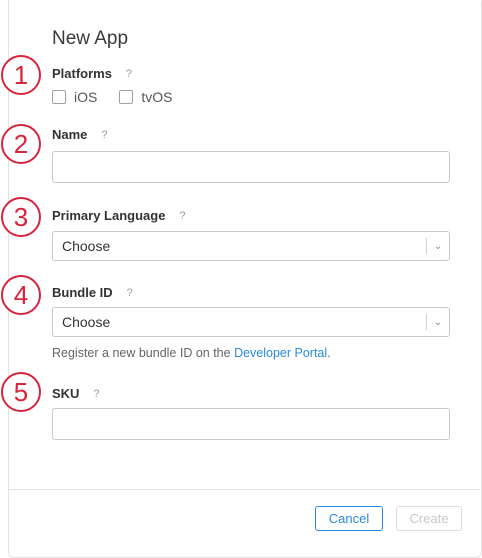  What do you see at coordinates (21, 295) in the screenshot?
I see `step-badge-4: 4` at bounding box center [21, 295].